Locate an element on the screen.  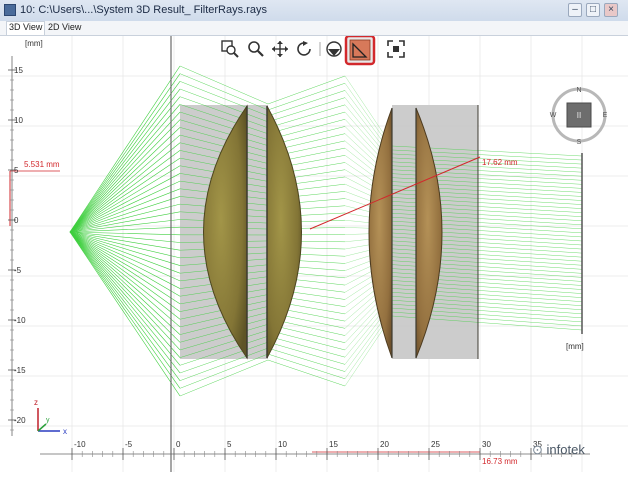
x-tick-label: 0 is located at coordinates (178, 444).